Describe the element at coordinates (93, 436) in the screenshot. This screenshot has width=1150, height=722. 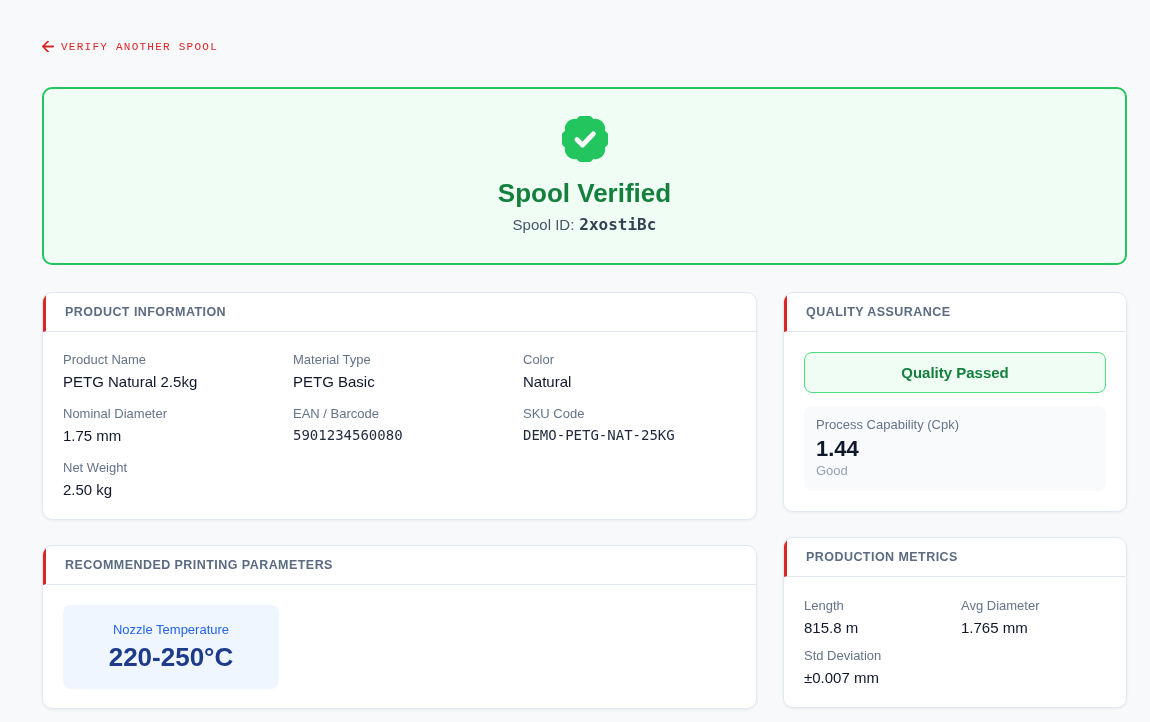
I see `field-value: 1.75 mm` at that location.